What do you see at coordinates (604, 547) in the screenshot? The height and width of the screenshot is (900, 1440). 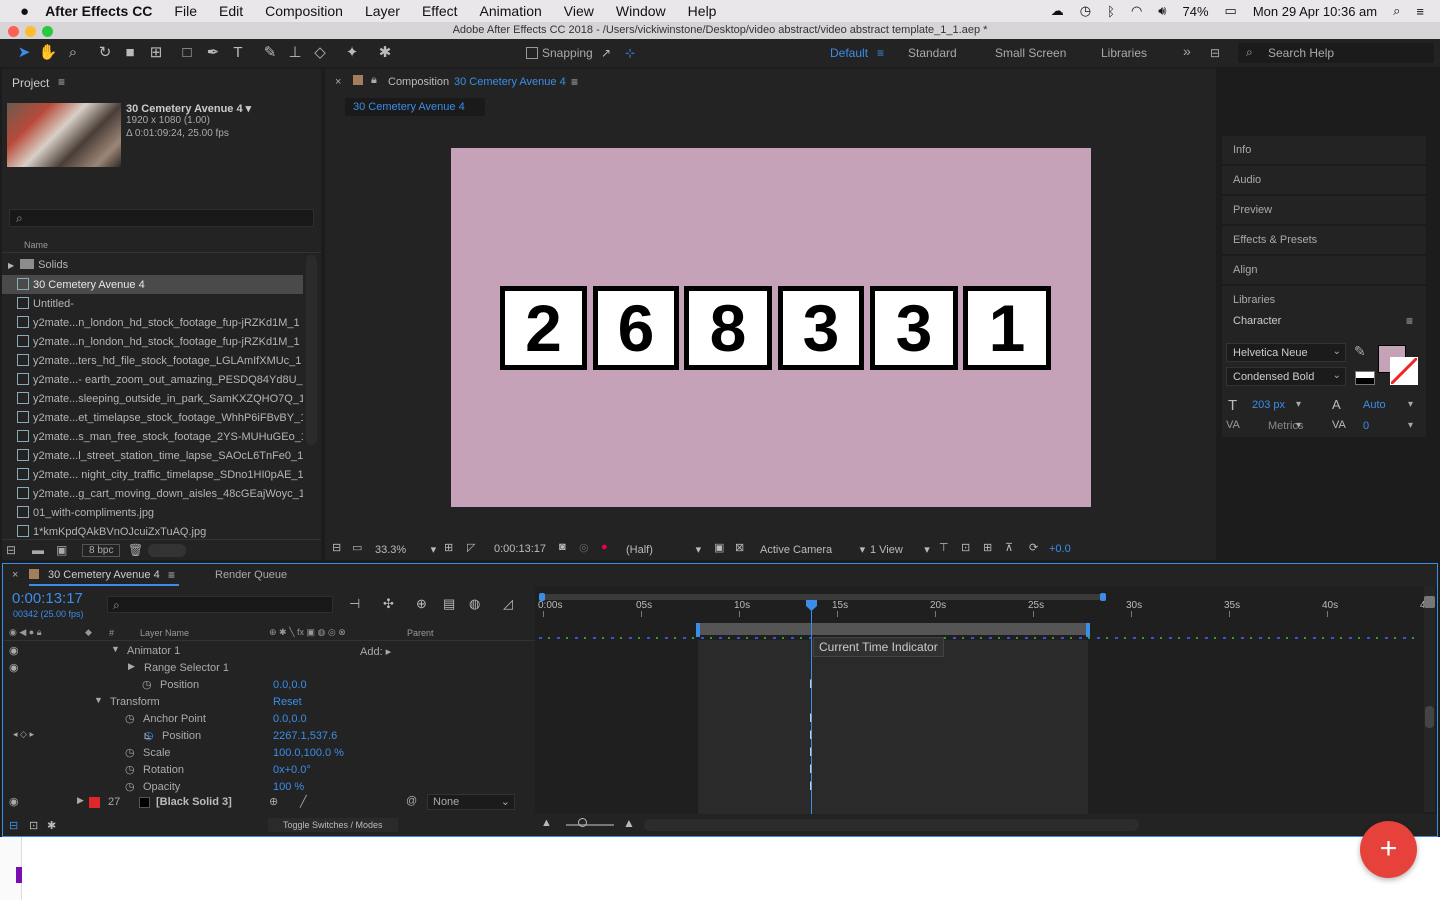 I see `color-channels-icon: ●` at bounding box center [604, 547].